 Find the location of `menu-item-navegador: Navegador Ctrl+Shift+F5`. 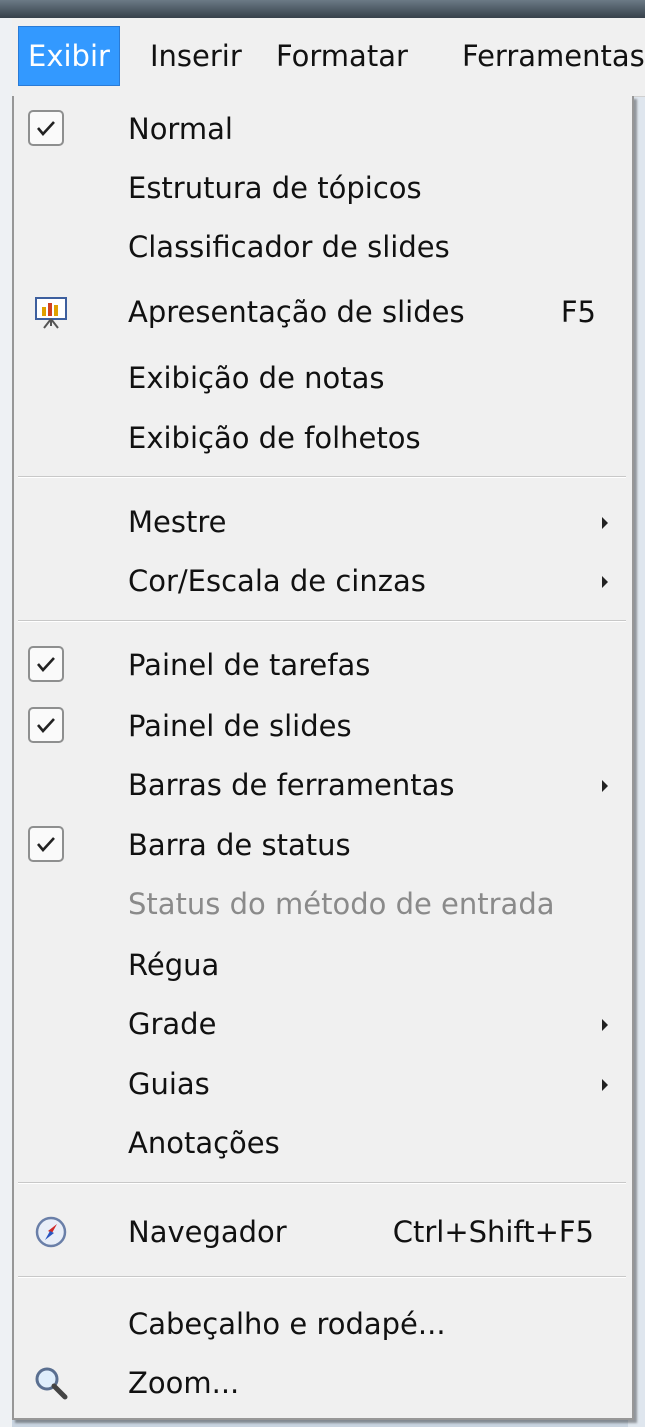

menu-item-navegador: Navegador Ctrl+Shift+F5 is located at coordinates (323, 1232).